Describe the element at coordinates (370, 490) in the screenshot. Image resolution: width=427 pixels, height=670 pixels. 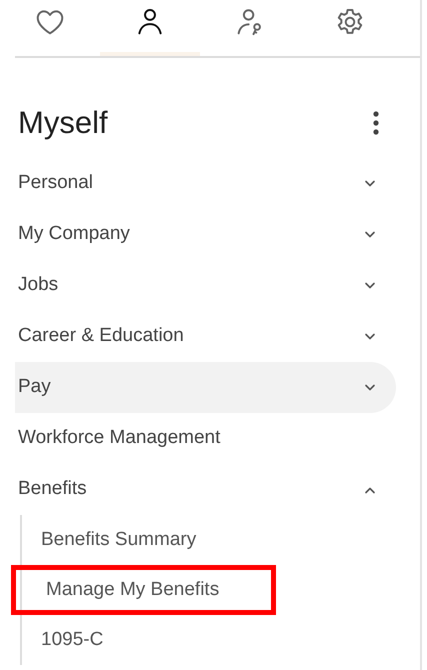
I see `chevron-up-icon` at that location.